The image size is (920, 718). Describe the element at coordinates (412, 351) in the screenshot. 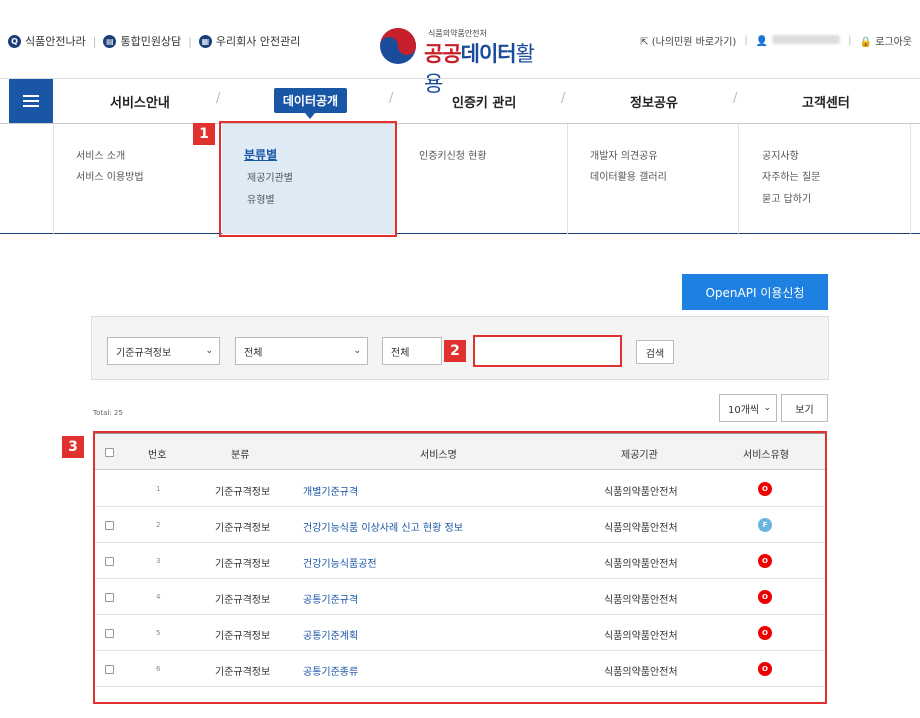

I see `search-field-select: 전체` at that location.